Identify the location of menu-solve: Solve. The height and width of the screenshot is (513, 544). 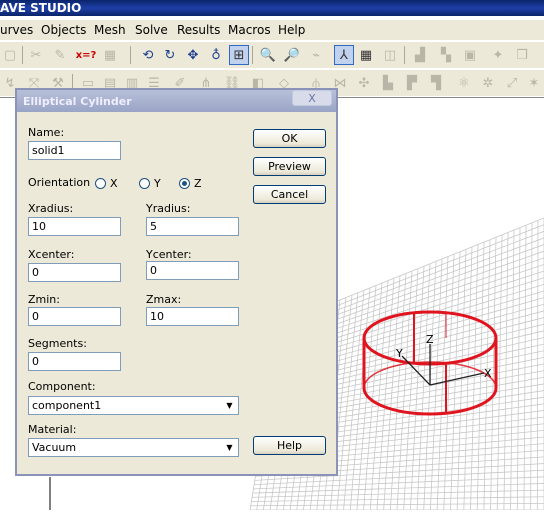
(151, 30).